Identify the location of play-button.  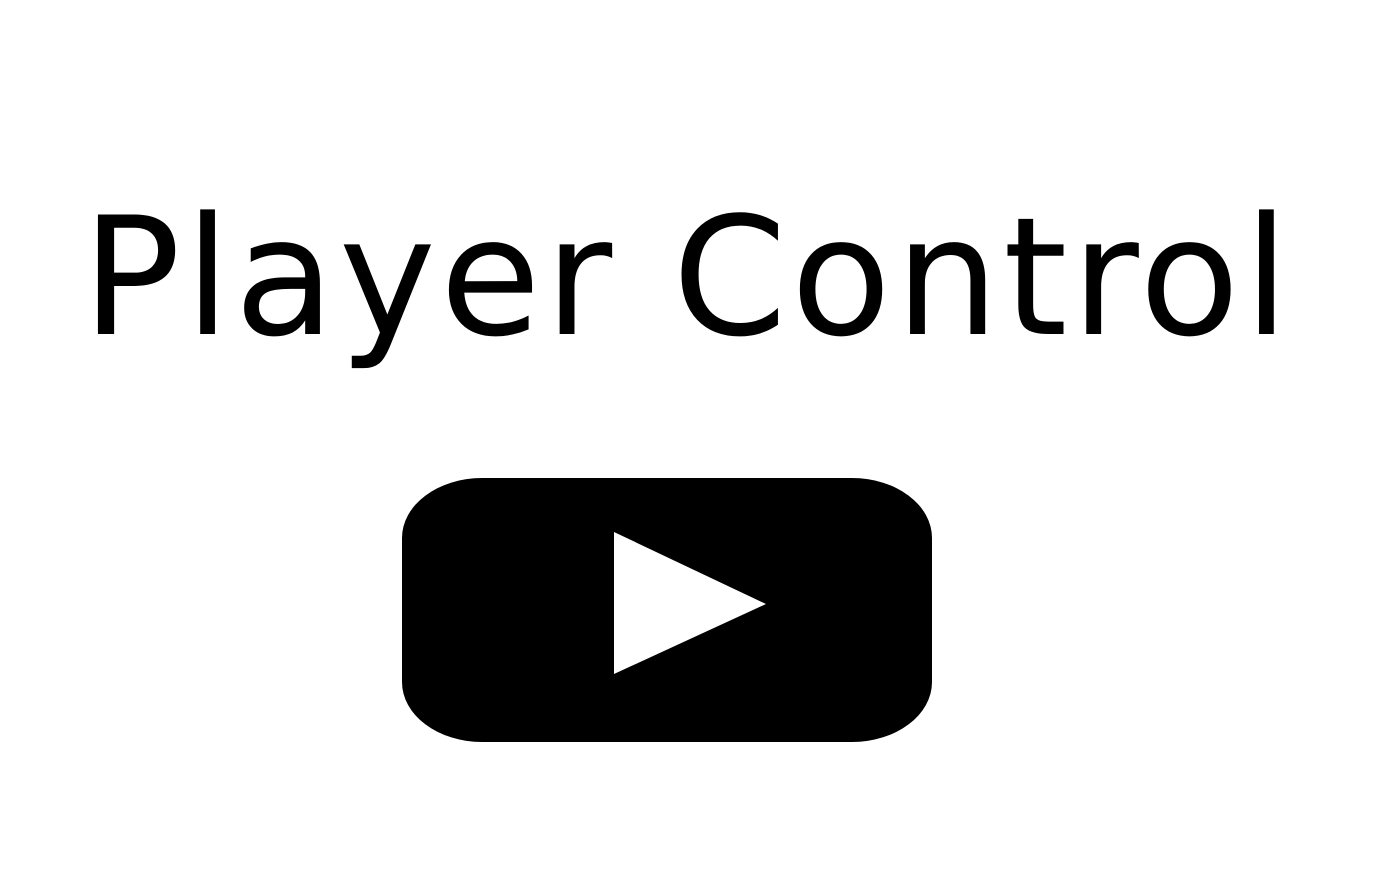
(667, 610).